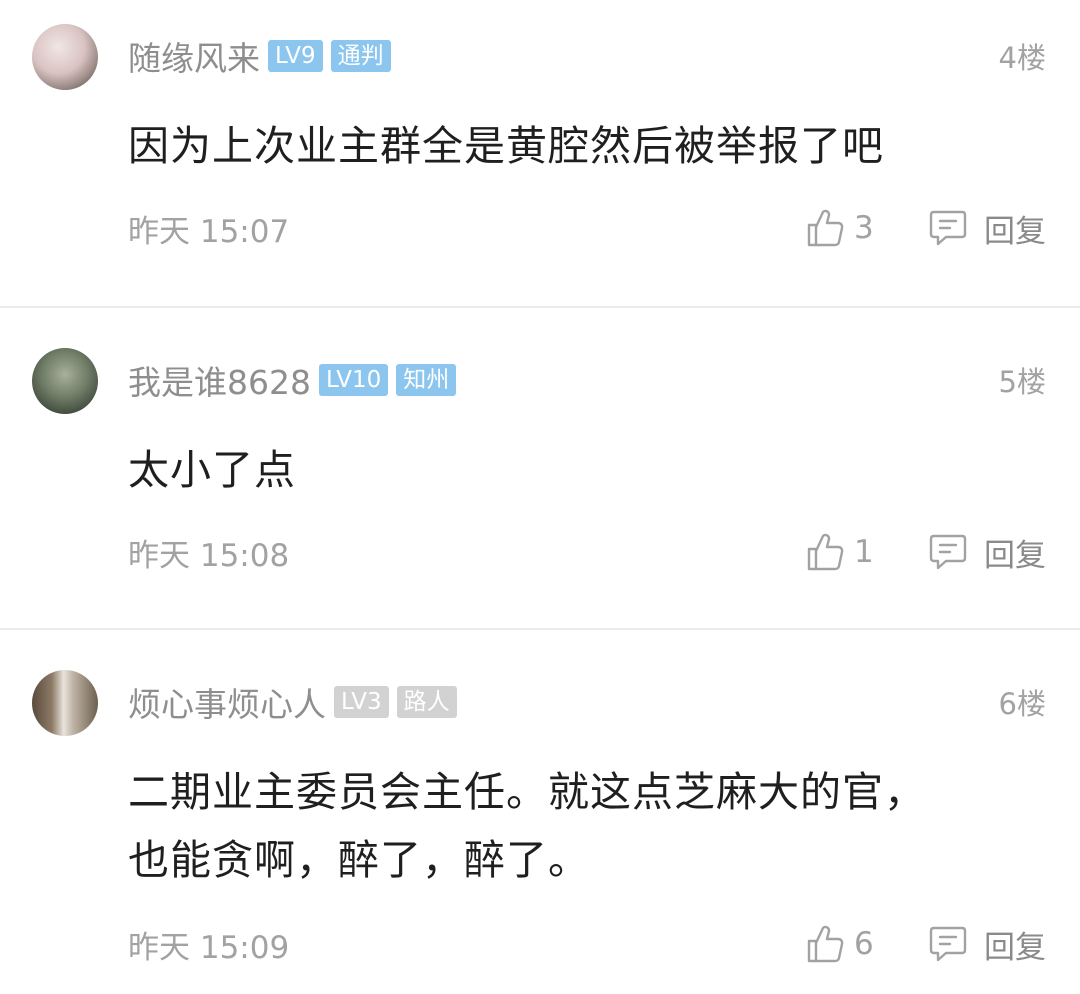  I want to click on title-badge: 路人, so click(426, 702).